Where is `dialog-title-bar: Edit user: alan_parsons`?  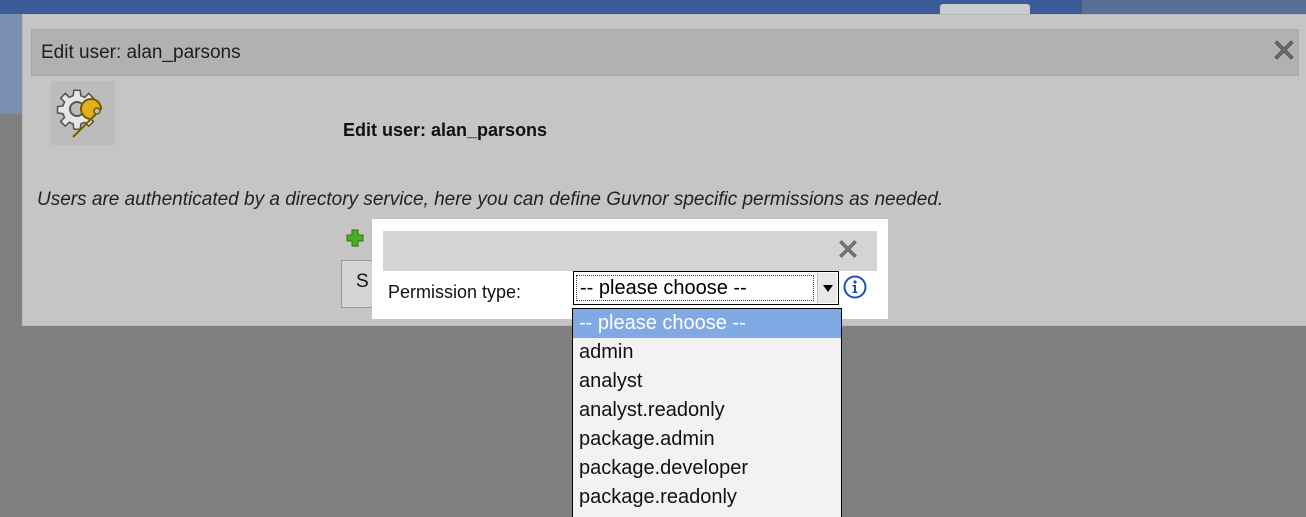 dialog-title-bar: Edit user: alan_parsons is located at coordinates (665, 52).